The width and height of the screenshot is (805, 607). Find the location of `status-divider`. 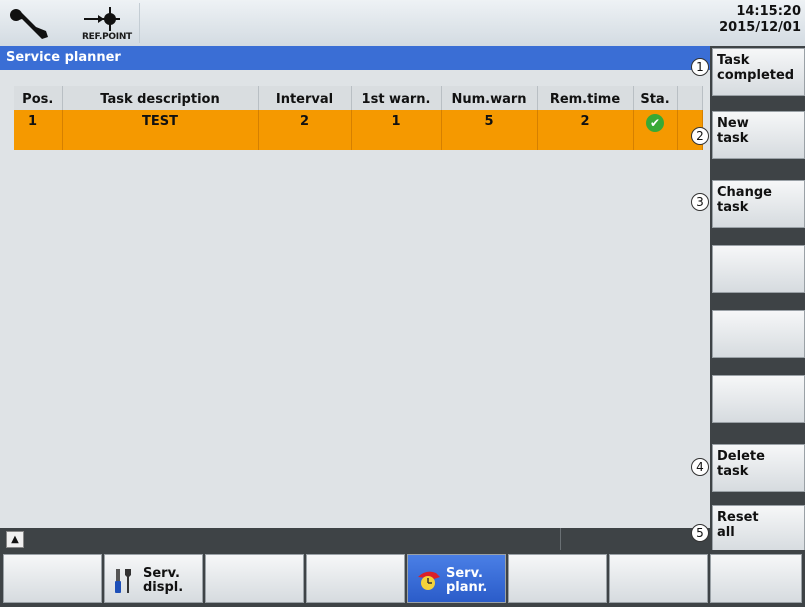

status-divider is located at coordinates (560, 539).